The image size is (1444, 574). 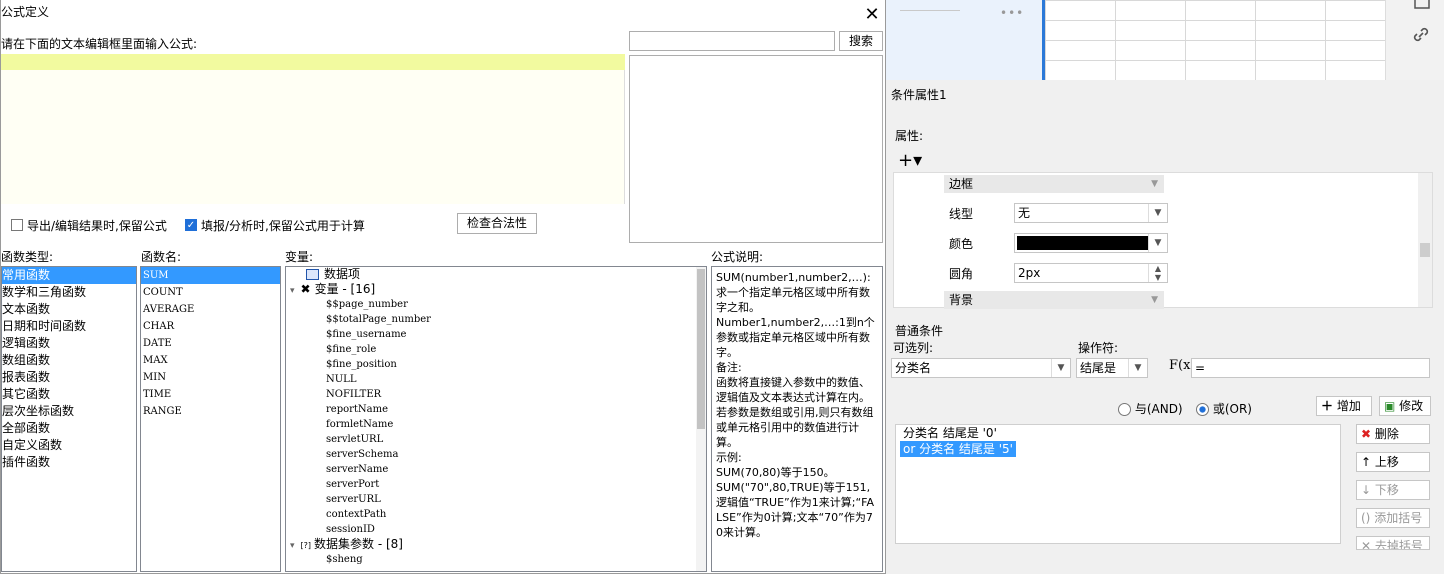 I want to click on list-item: SUM, so click(x=210, y=275).